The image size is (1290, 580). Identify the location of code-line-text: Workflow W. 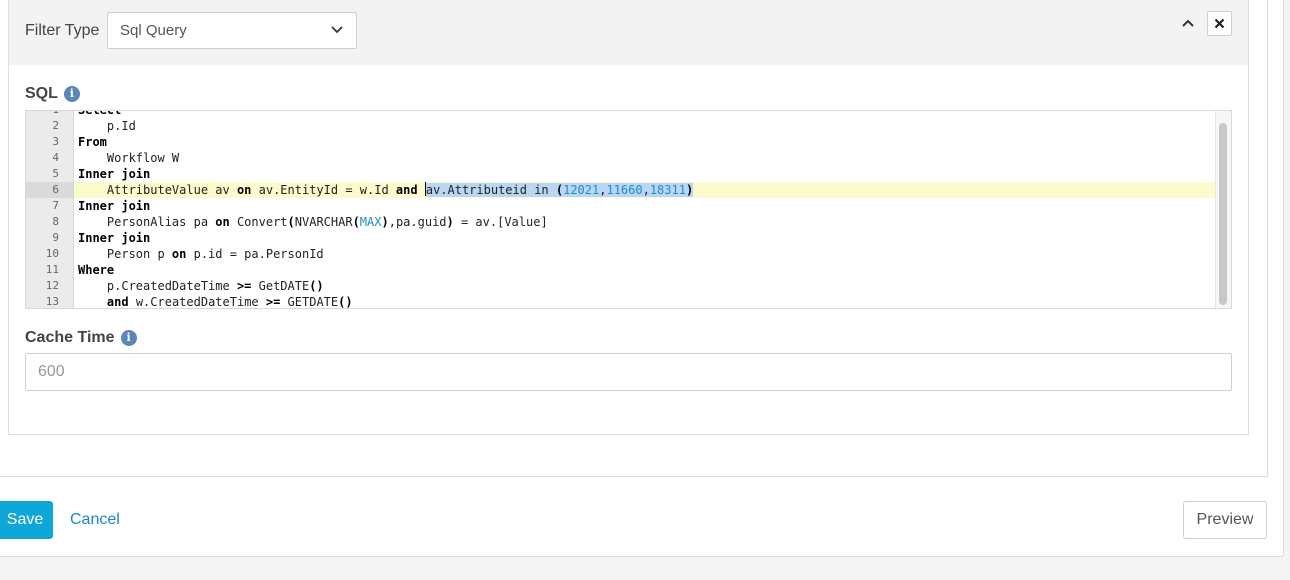
(126, 158).